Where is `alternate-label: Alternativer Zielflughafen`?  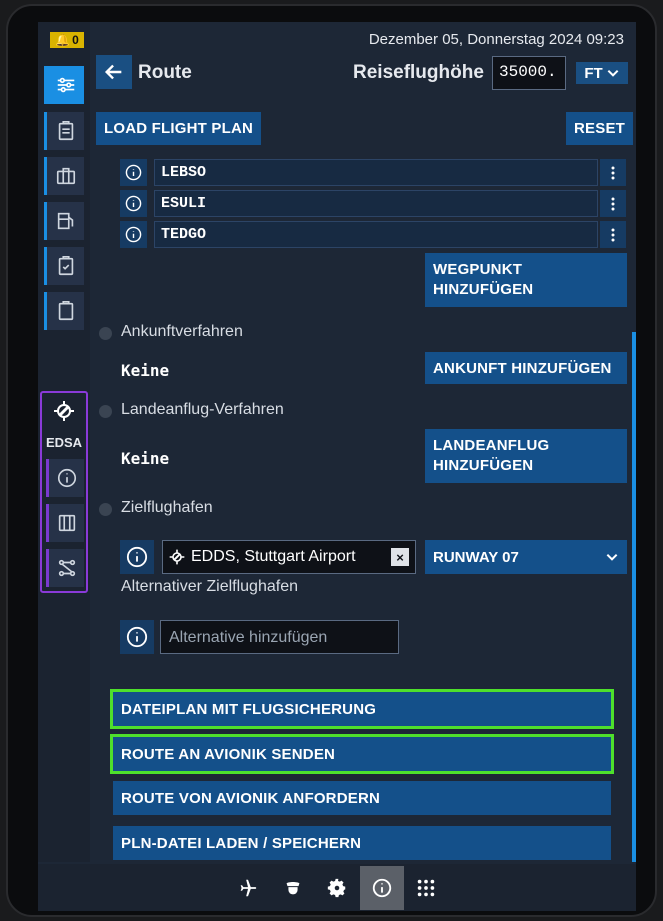
alternate-label: Alternativer Zielflughafen is located at coordinates (209, 586).